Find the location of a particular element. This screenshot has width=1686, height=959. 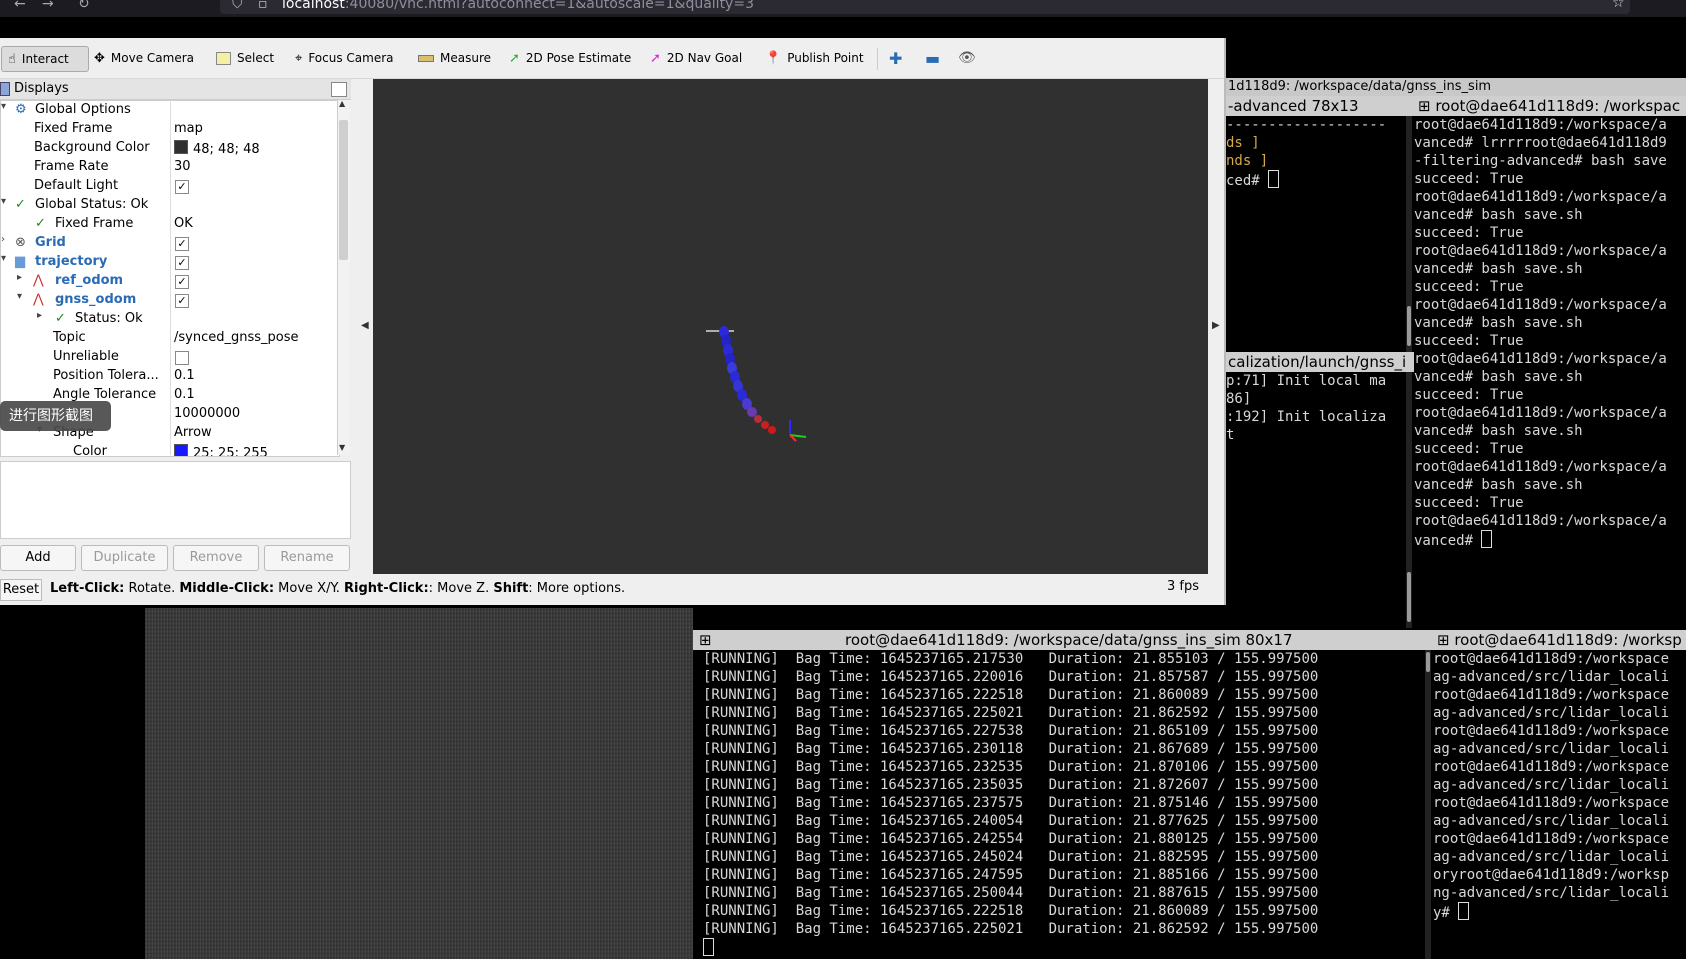

add-button: Add is located at coordinates (38, 558).